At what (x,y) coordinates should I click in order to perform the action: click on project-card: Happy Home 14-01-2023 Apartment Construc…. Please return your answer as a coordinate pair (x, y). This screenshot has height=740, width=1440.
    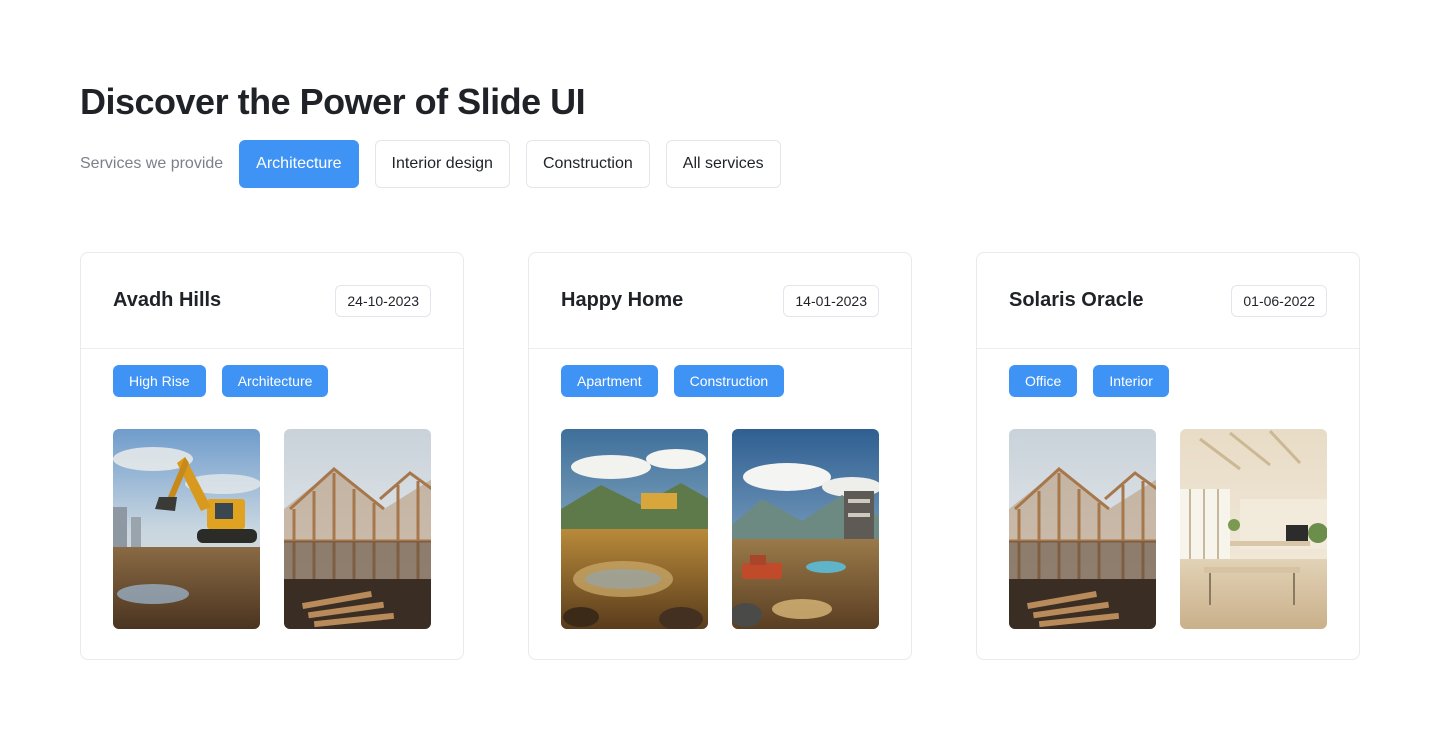
    Looking at the image, I should click on (720, 456).